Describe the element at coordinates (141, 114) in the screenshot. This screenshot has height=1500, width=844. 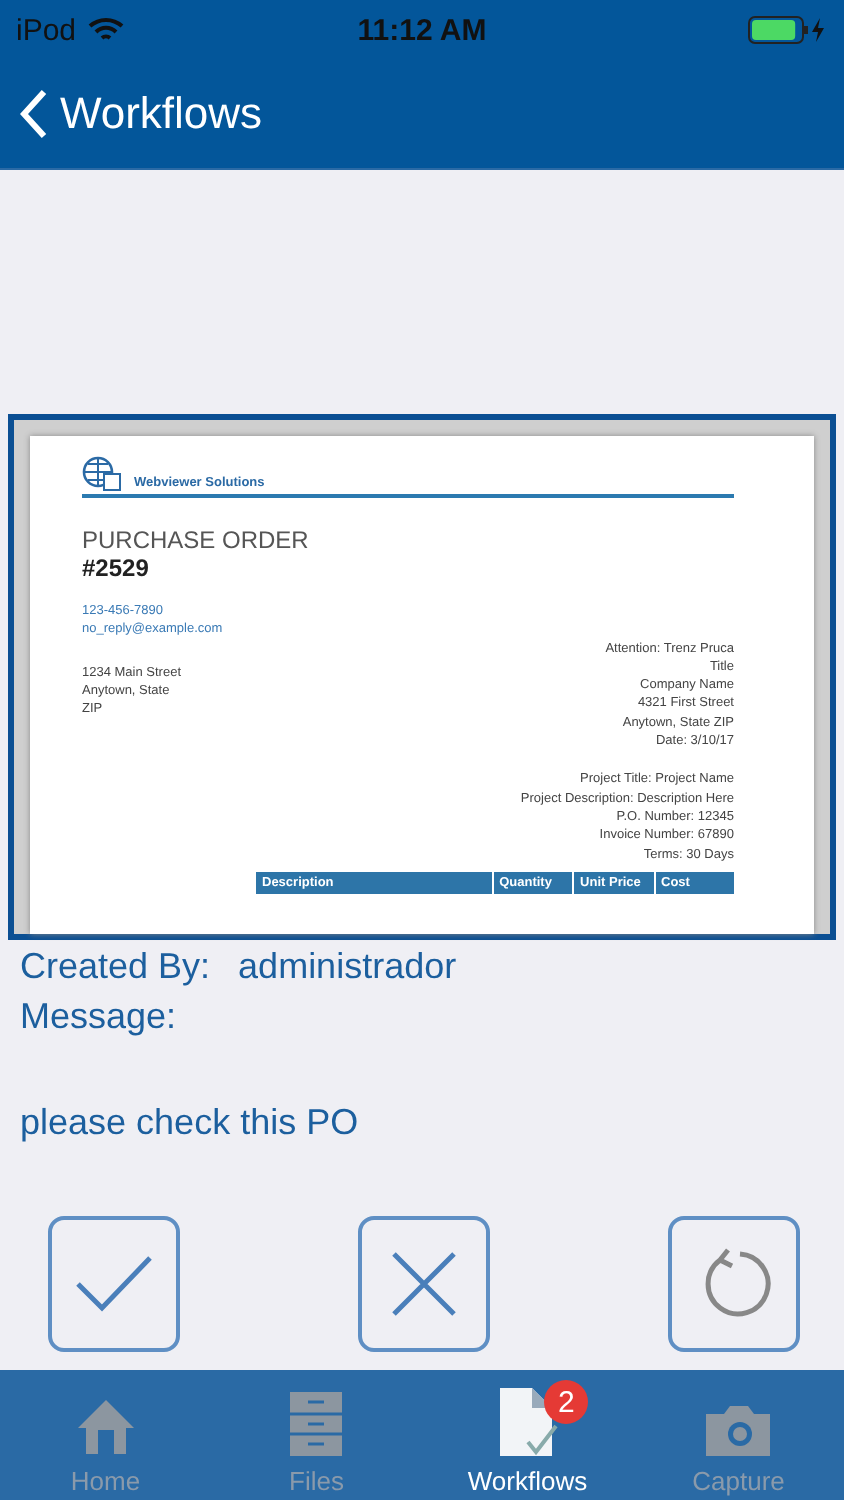
I see `back-button: Workflows` at that location.